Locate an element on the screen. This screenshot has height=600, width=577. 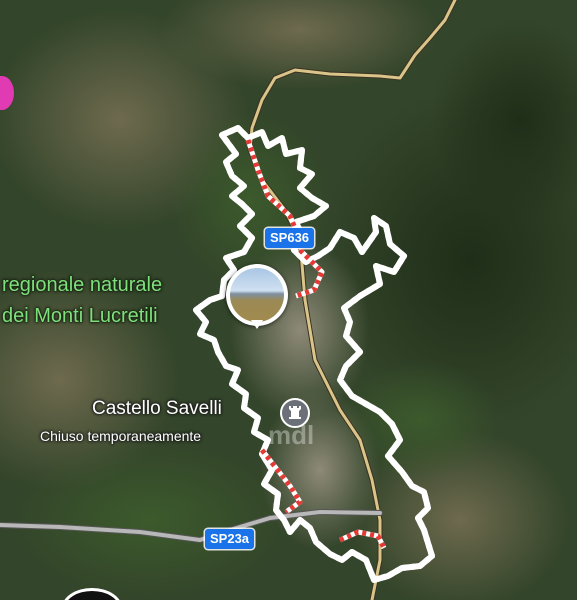
photo-thumbnail is located at coordinates (257, 295).